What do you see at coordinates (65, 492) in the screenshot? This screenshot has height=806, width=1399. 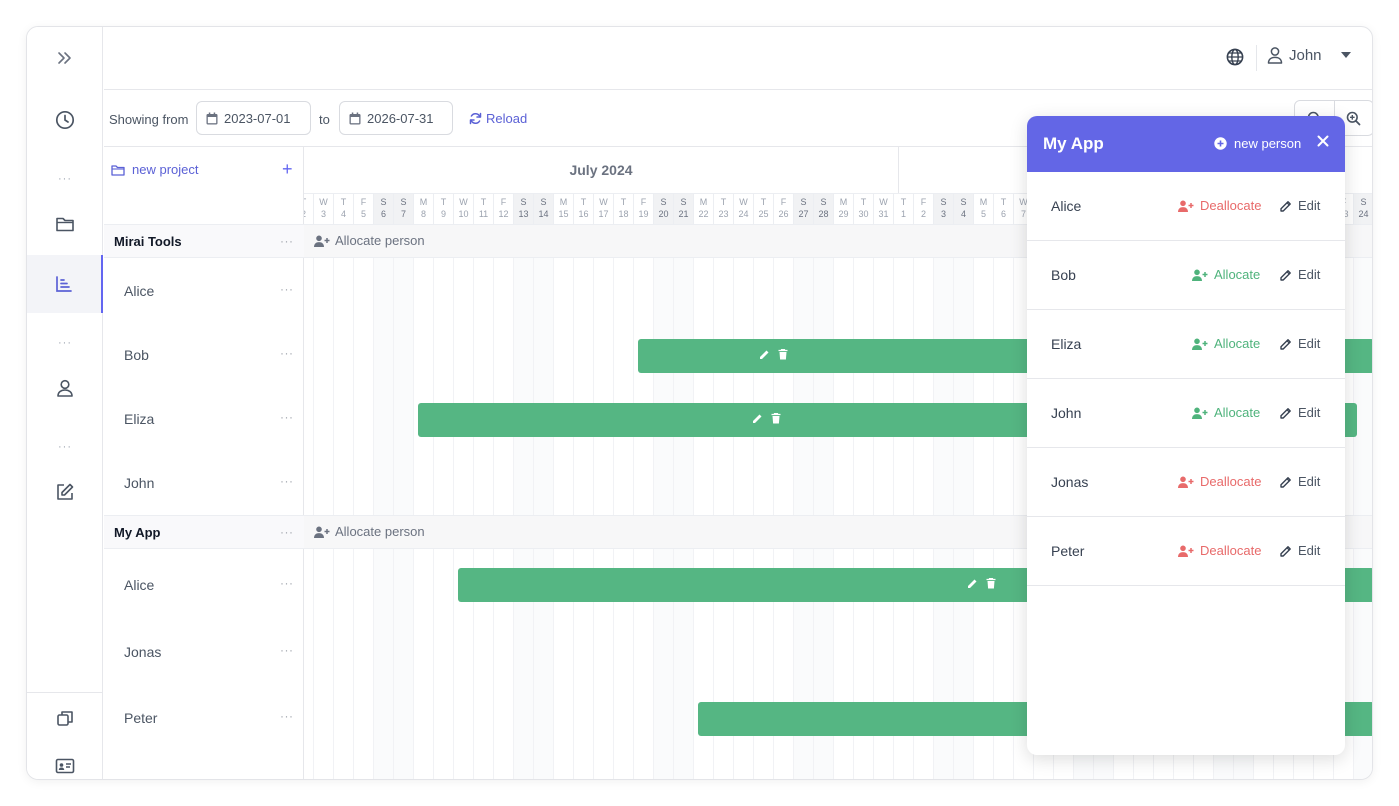 I see `sidebar-item-reports` at bounding box center [65, 492].